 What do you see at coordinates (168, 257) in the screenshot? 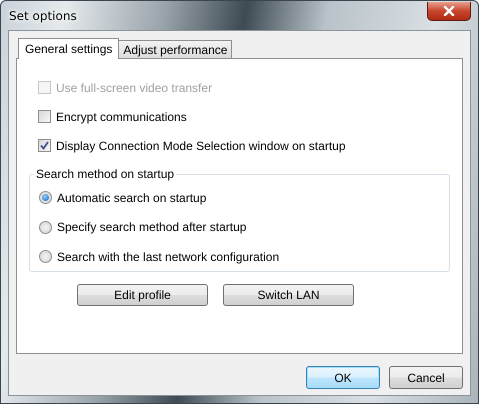
I see `radio-label: Search with the last network configuration` at bounding box center [168, 257].